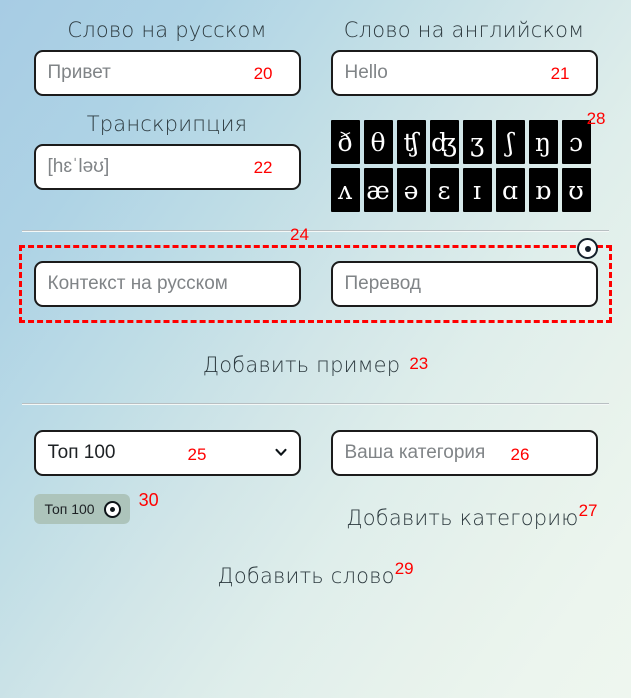 This screenshot has height=698, width=631. I want to click on example-fields: Контекст на русском Перевод, so click(315, 284).